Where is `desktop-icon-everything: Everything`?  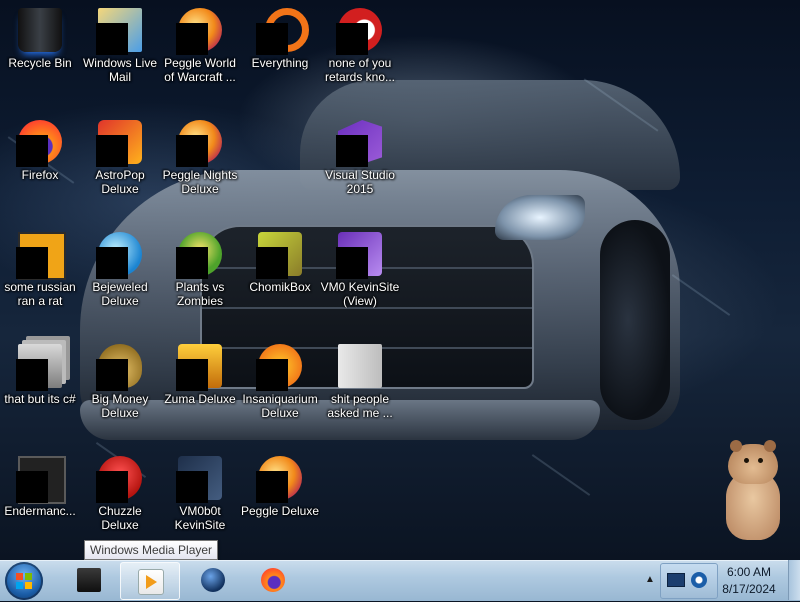 desktop-icon-everything: Everything is located at coordinates (280, 50).